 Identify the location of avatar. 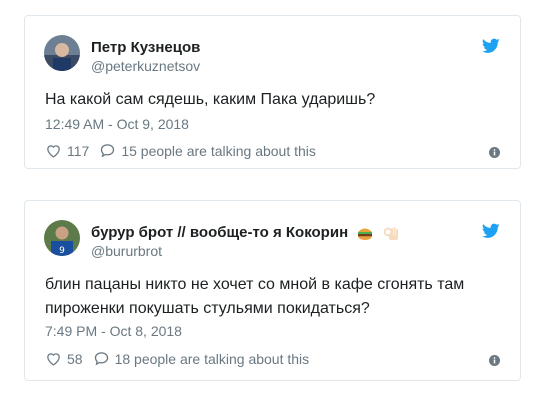
(62, 53).